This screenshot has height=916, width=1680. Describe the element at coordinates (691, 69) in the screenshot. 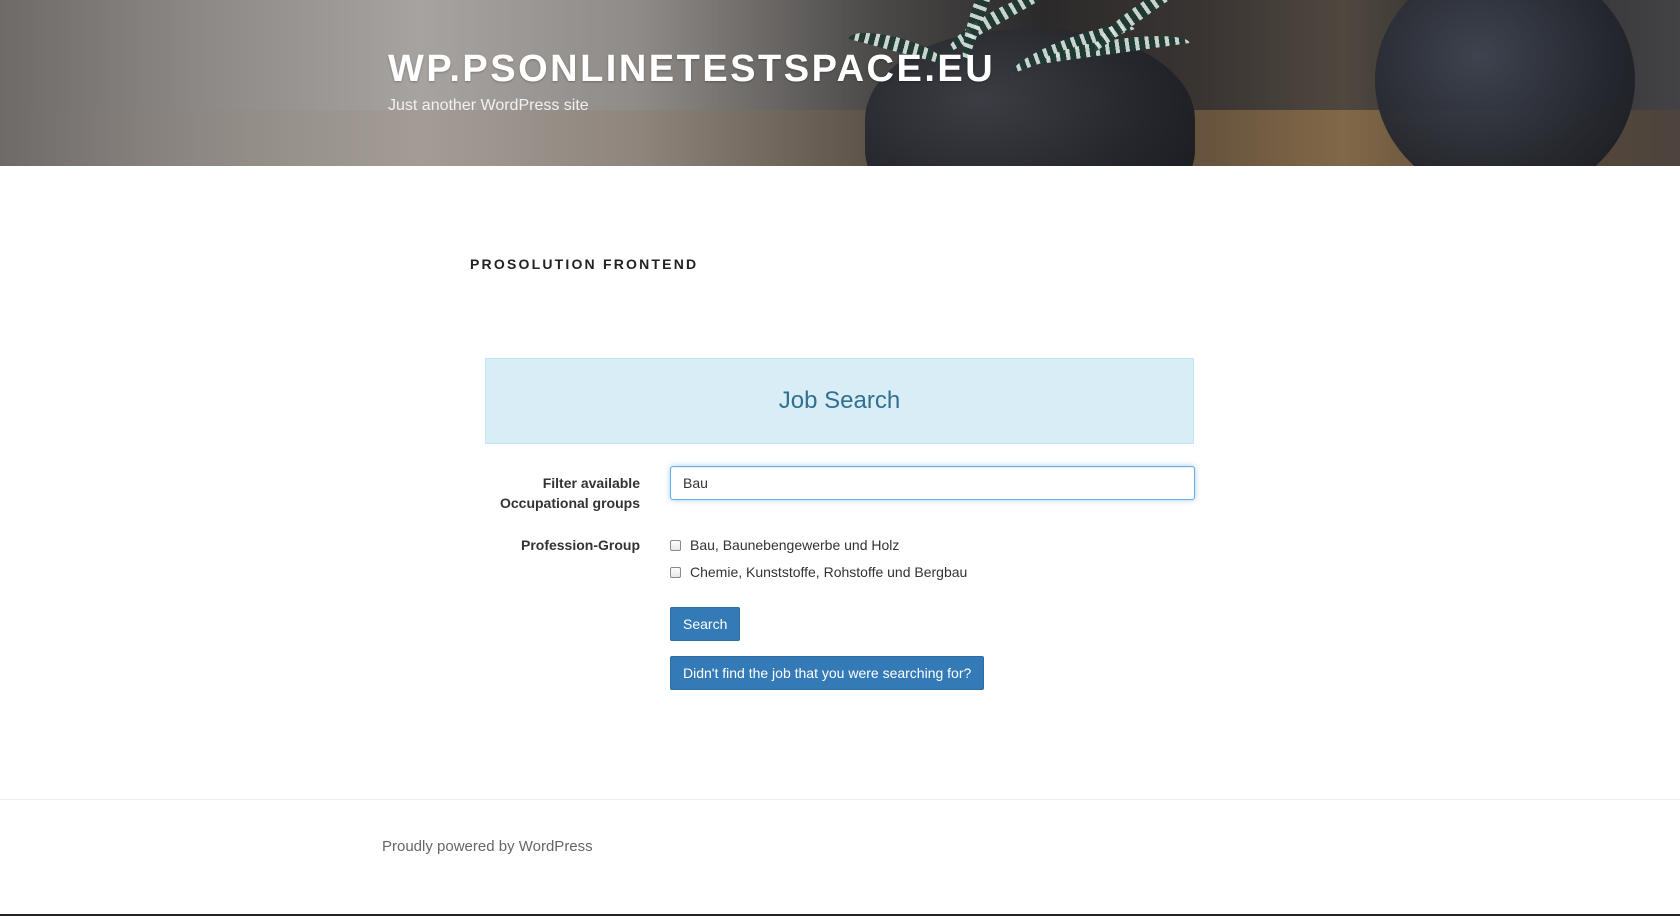

I see `site-title: WP.PSONLINETESTSPACE.EU` at that location.